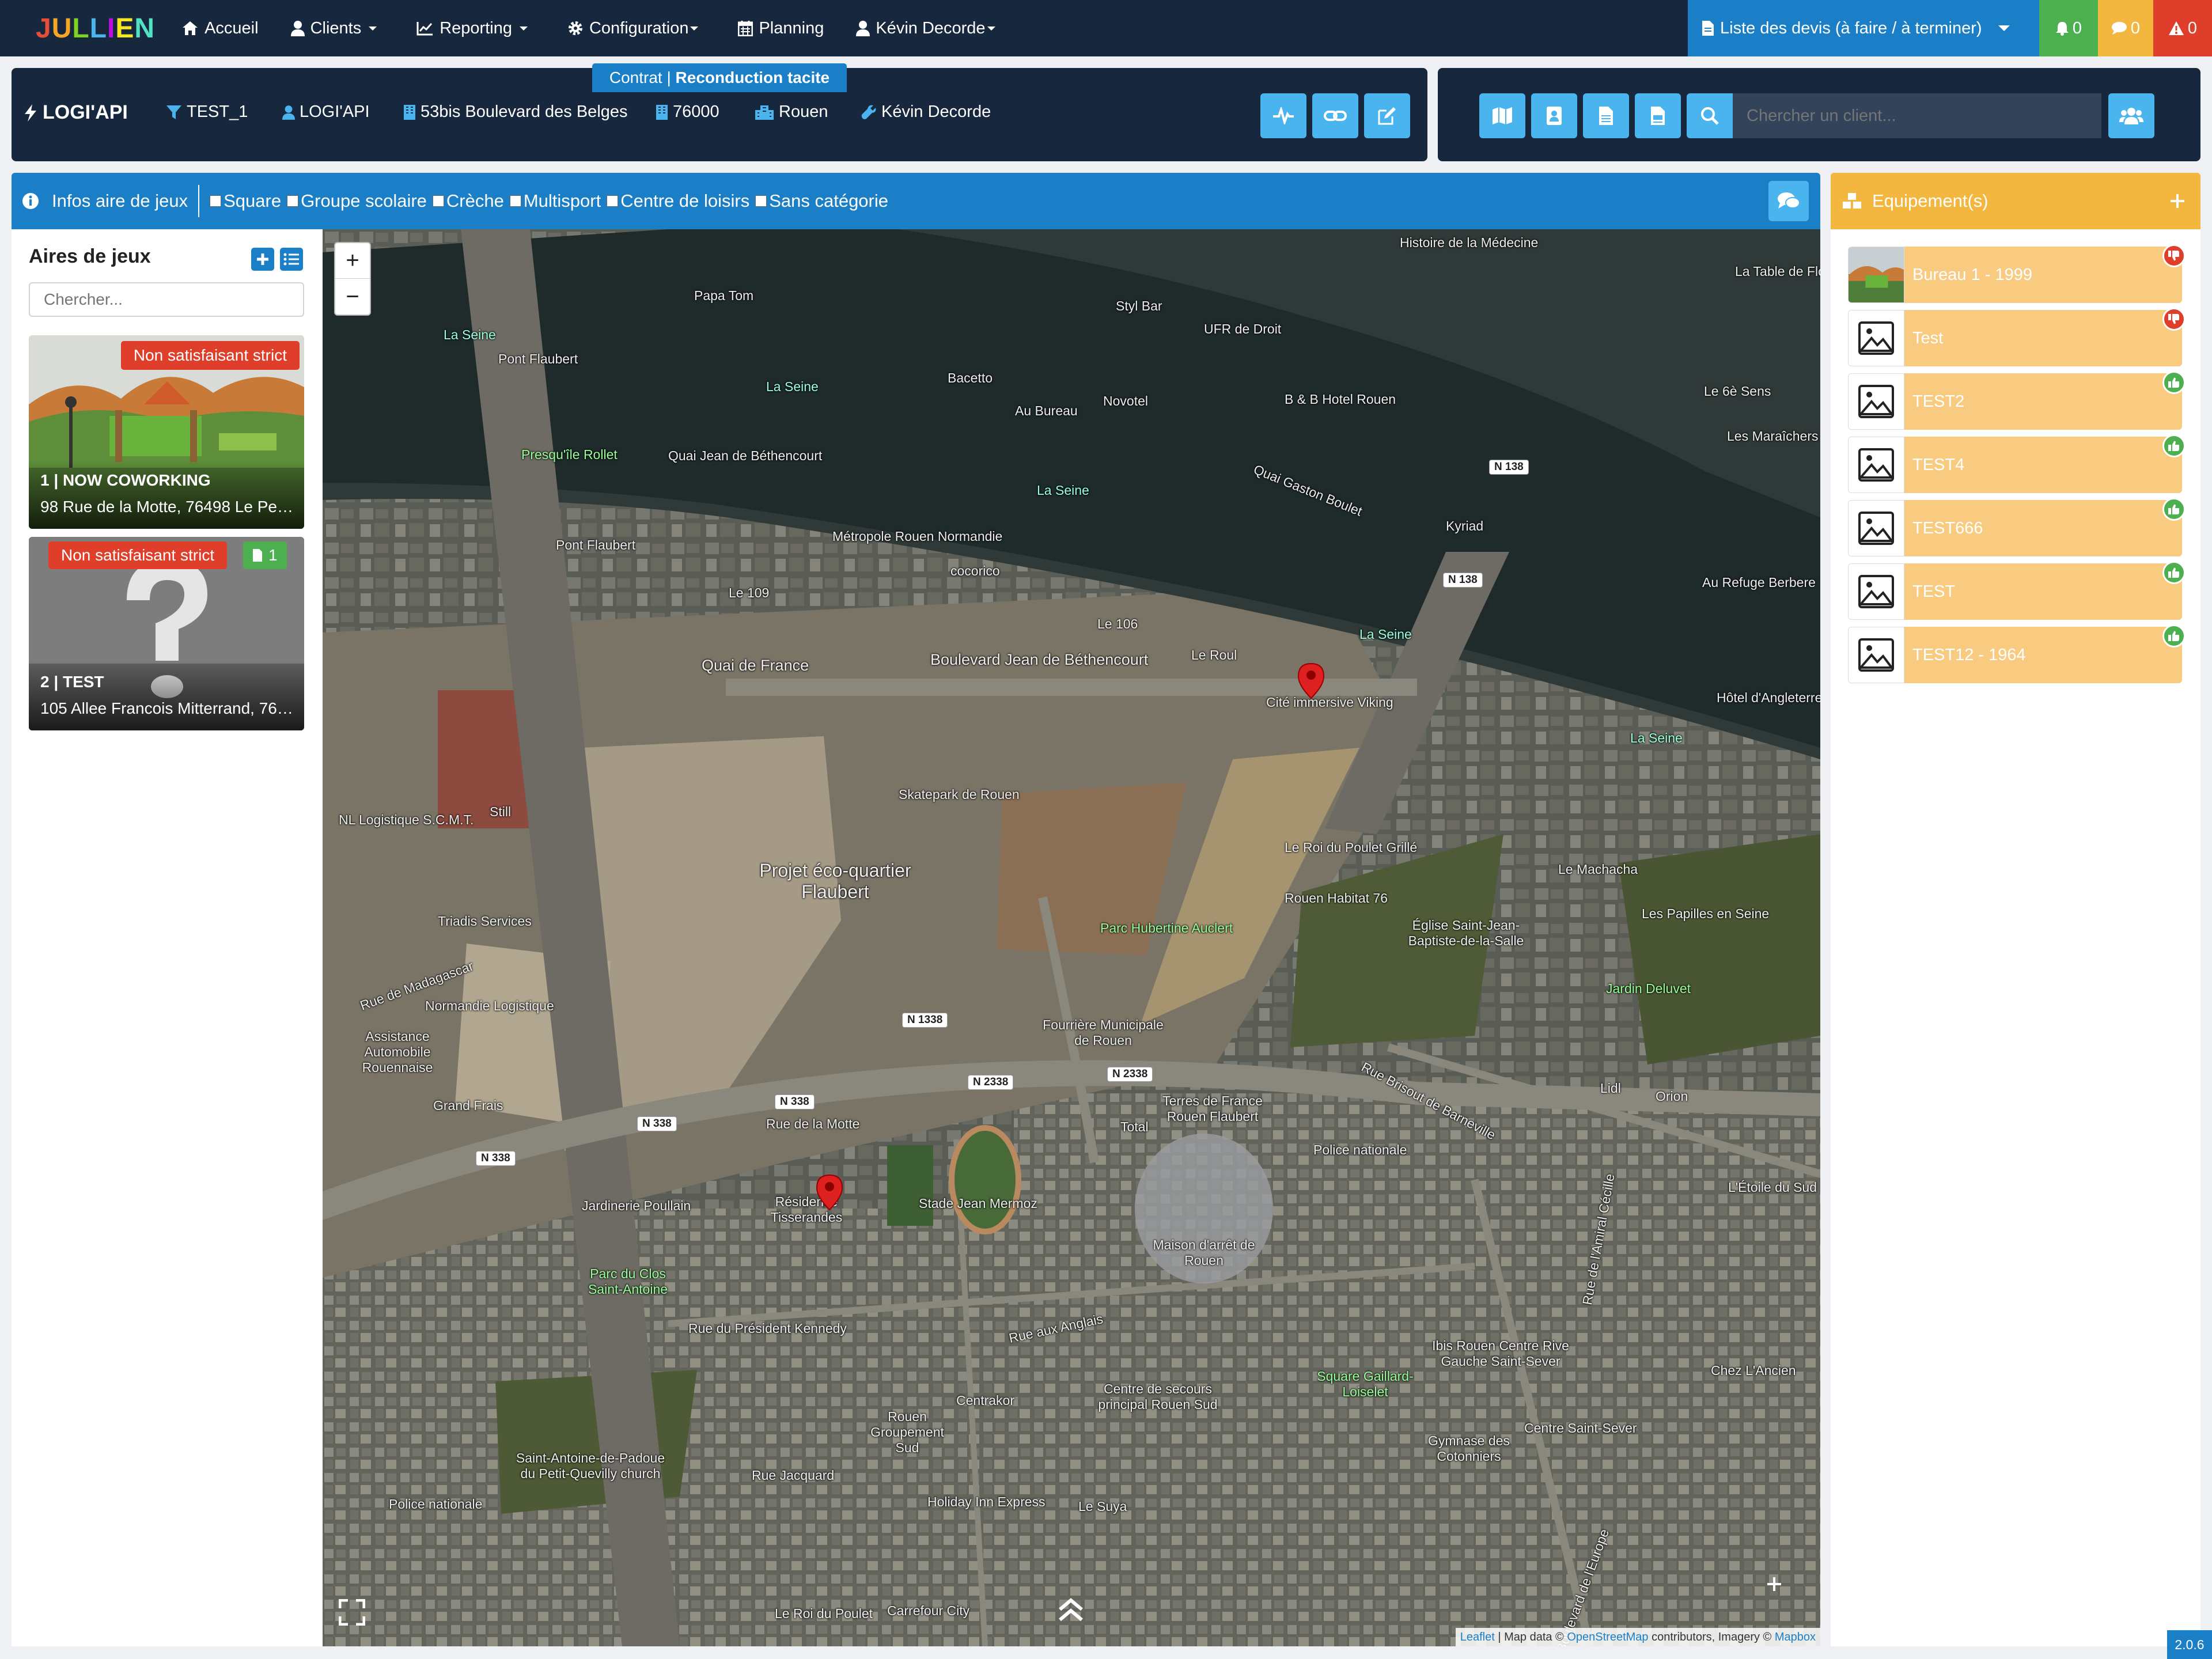 The image size is (2212, 1659). Describe the element at coordinates (2017, 653) in the screenshot. I see `equipment-item: TEST12 - 1964` at that location.